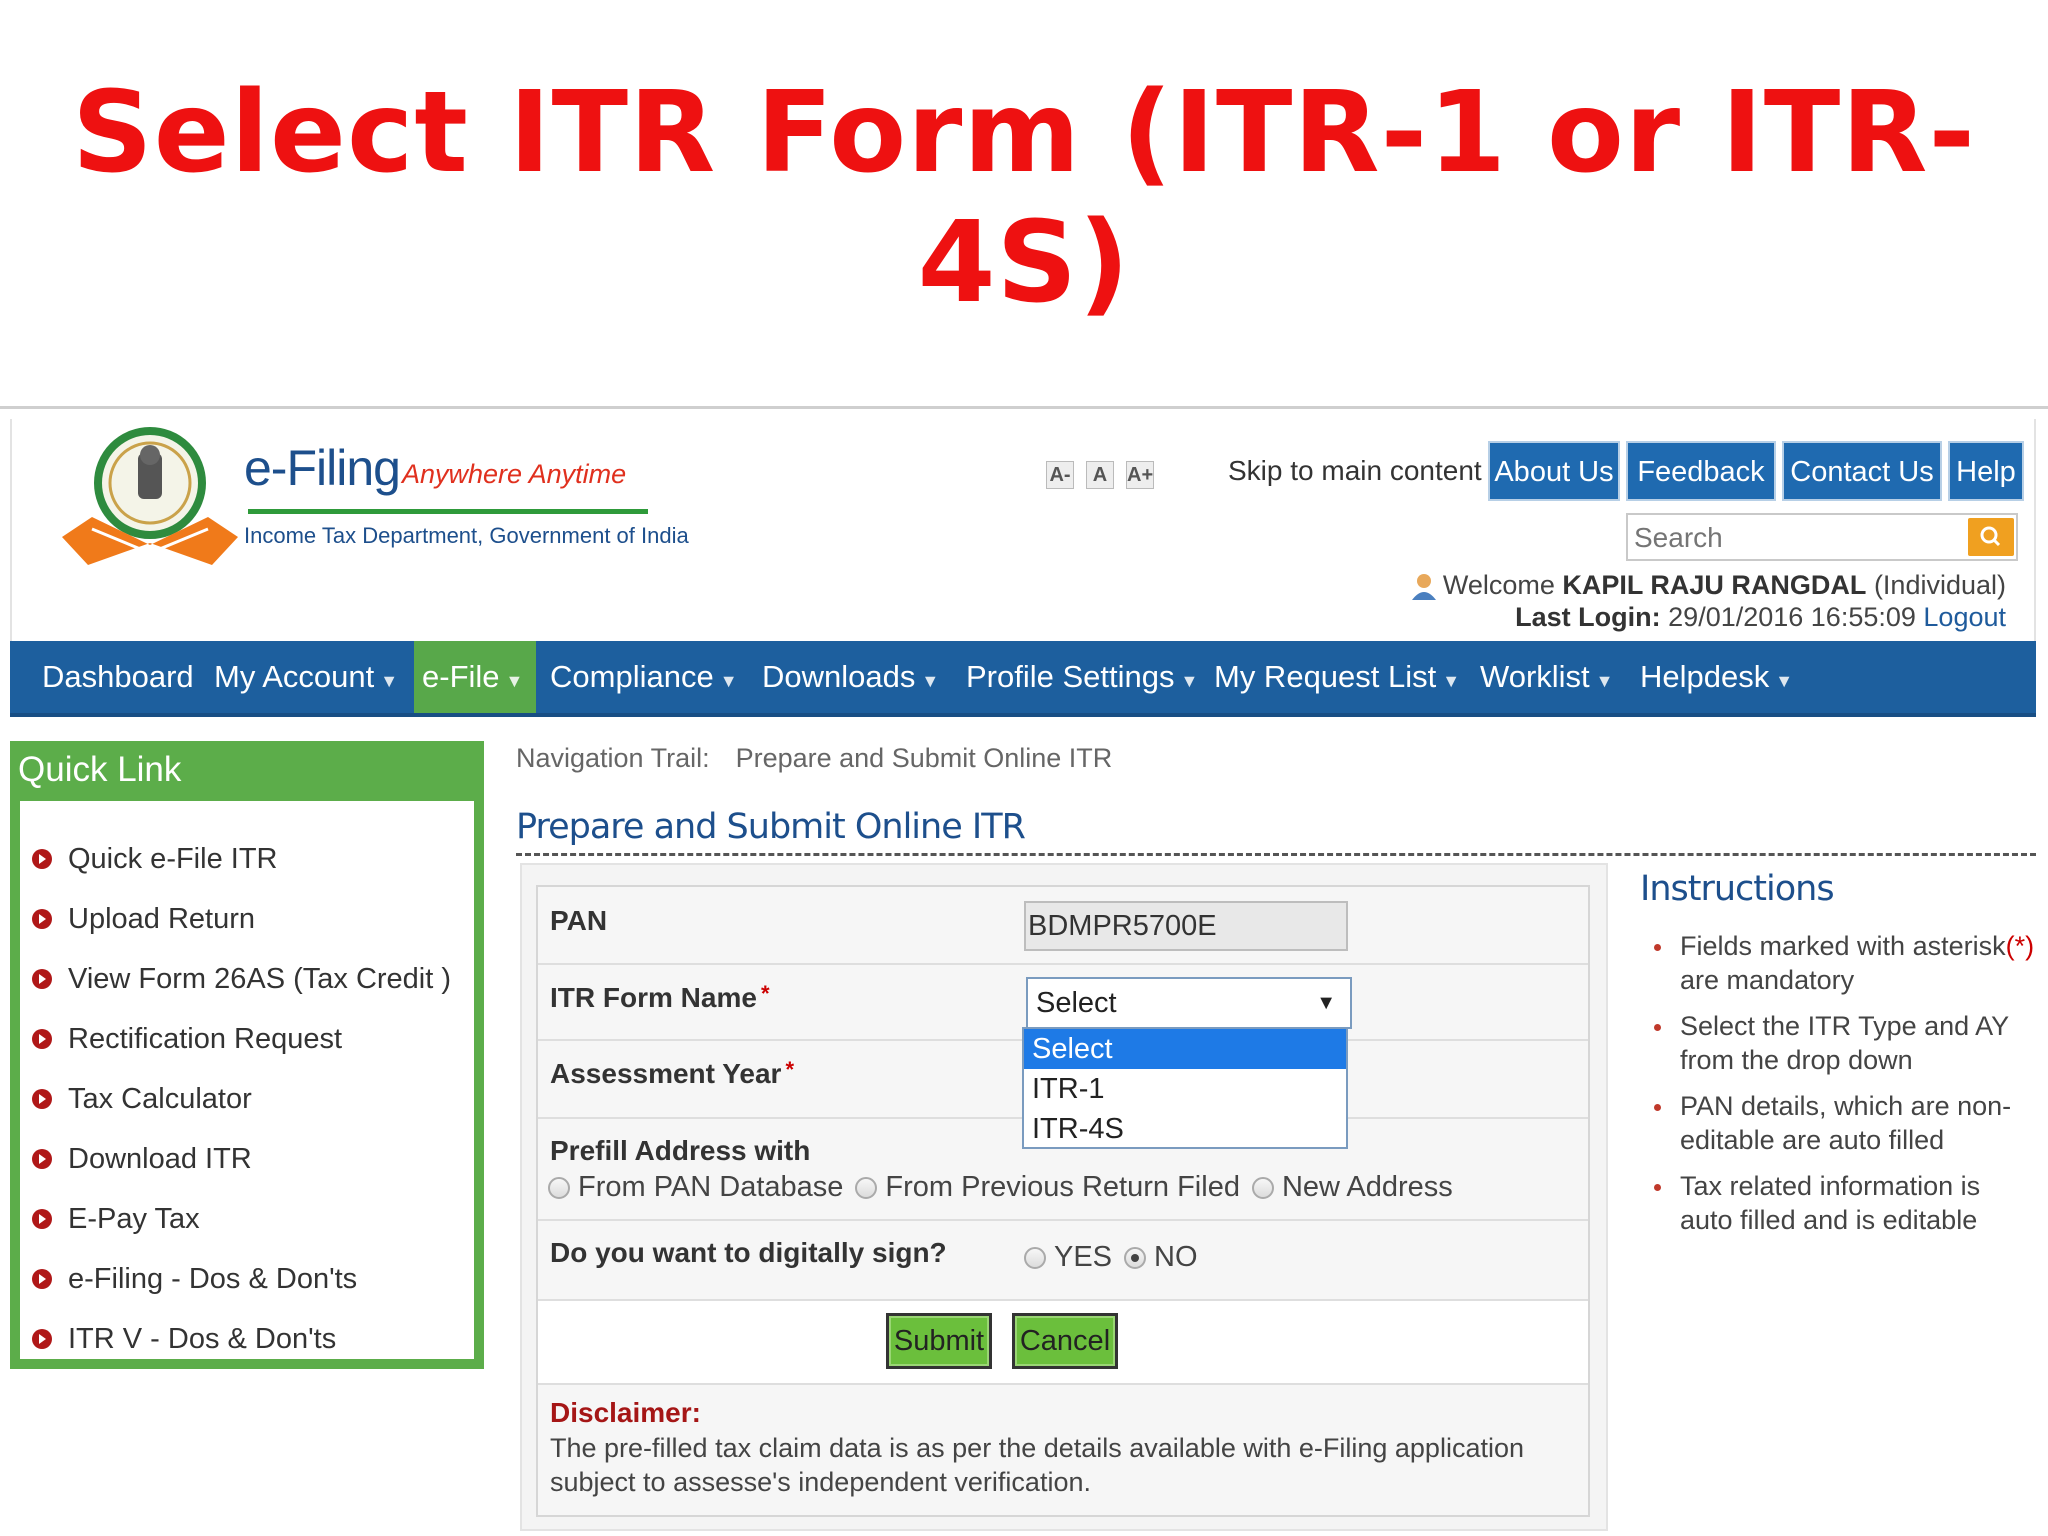 The image size is (2048, 1536). What do you see at coordinates (1794, 538) in the screenshot?
I see `search-input` at bounding box center [1794, 538].